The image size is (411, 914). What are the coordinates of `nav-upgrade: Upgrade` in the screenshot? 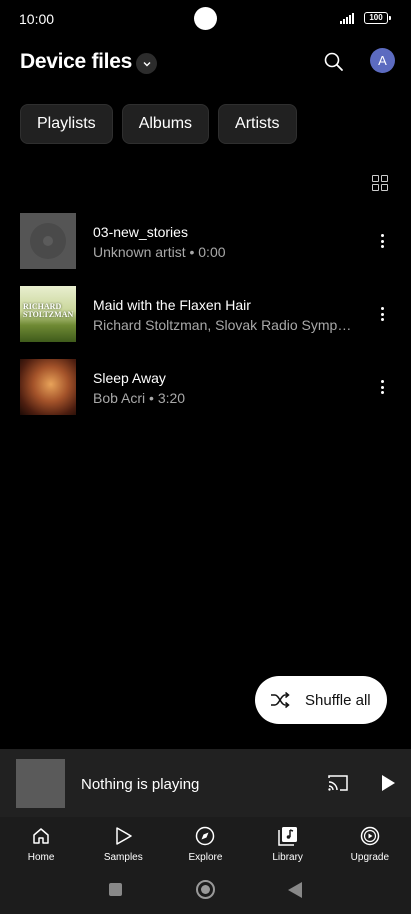 It's located at (370, 845).